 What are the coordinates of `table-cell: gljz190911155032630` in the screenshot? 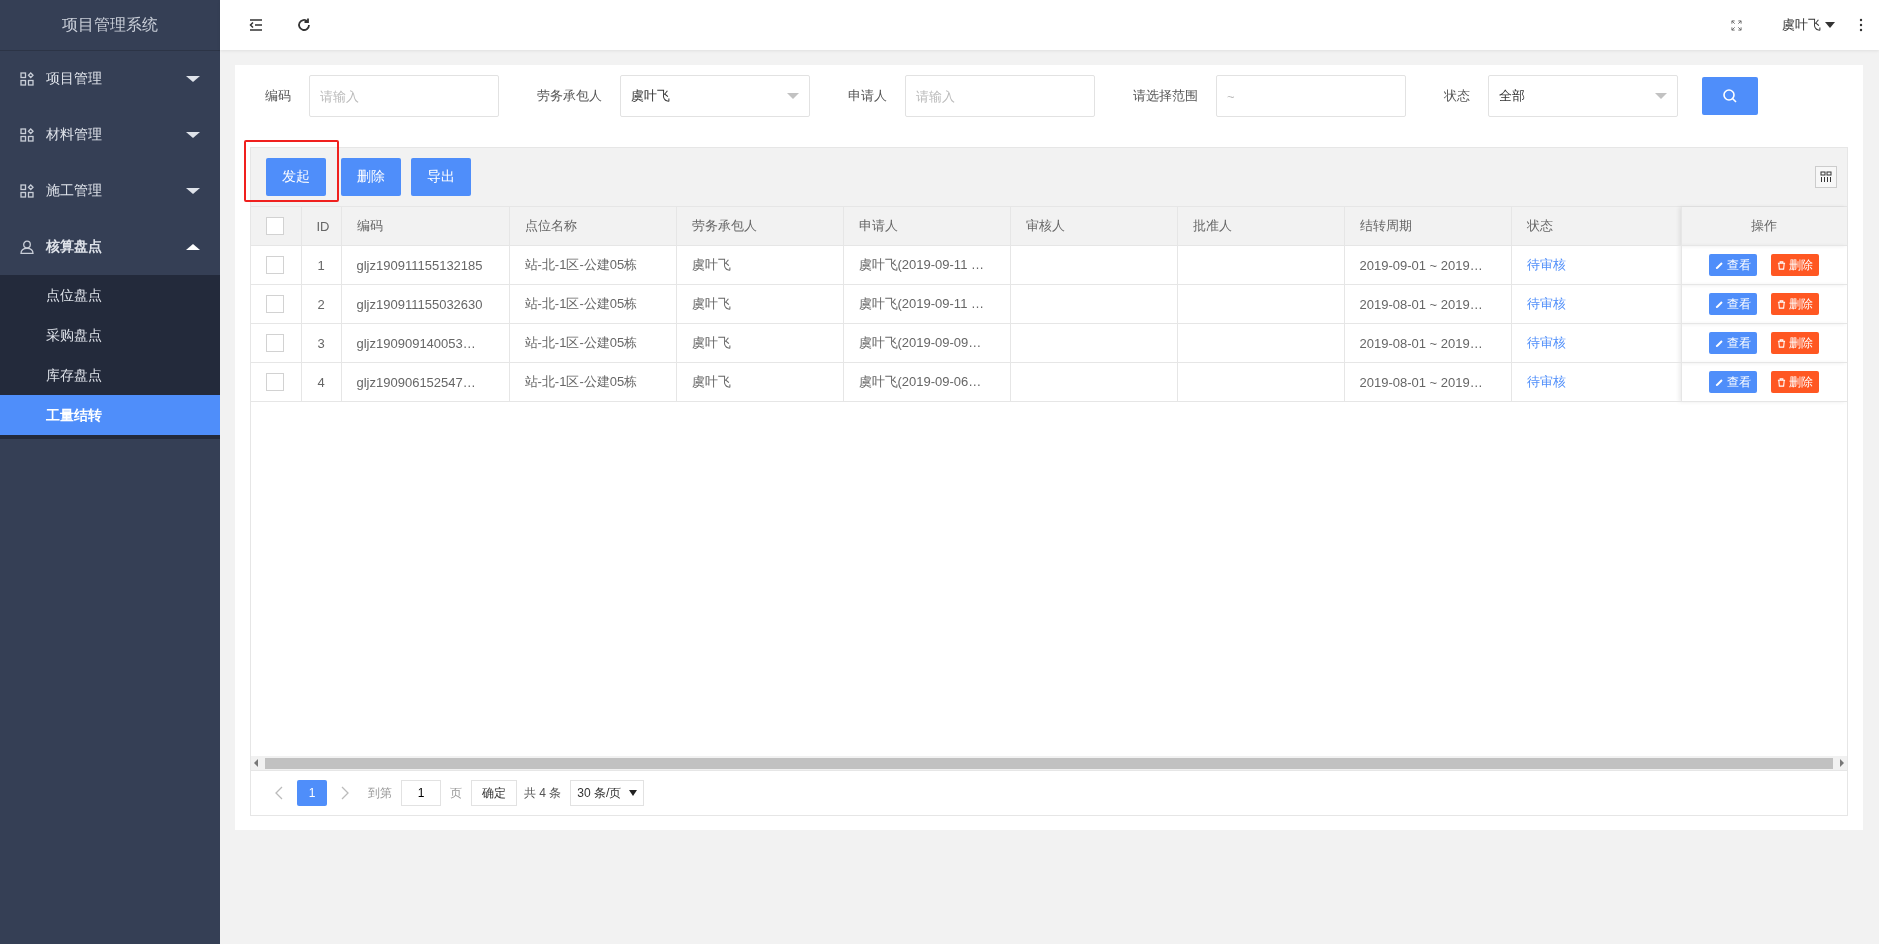 It's located at (419, 304).